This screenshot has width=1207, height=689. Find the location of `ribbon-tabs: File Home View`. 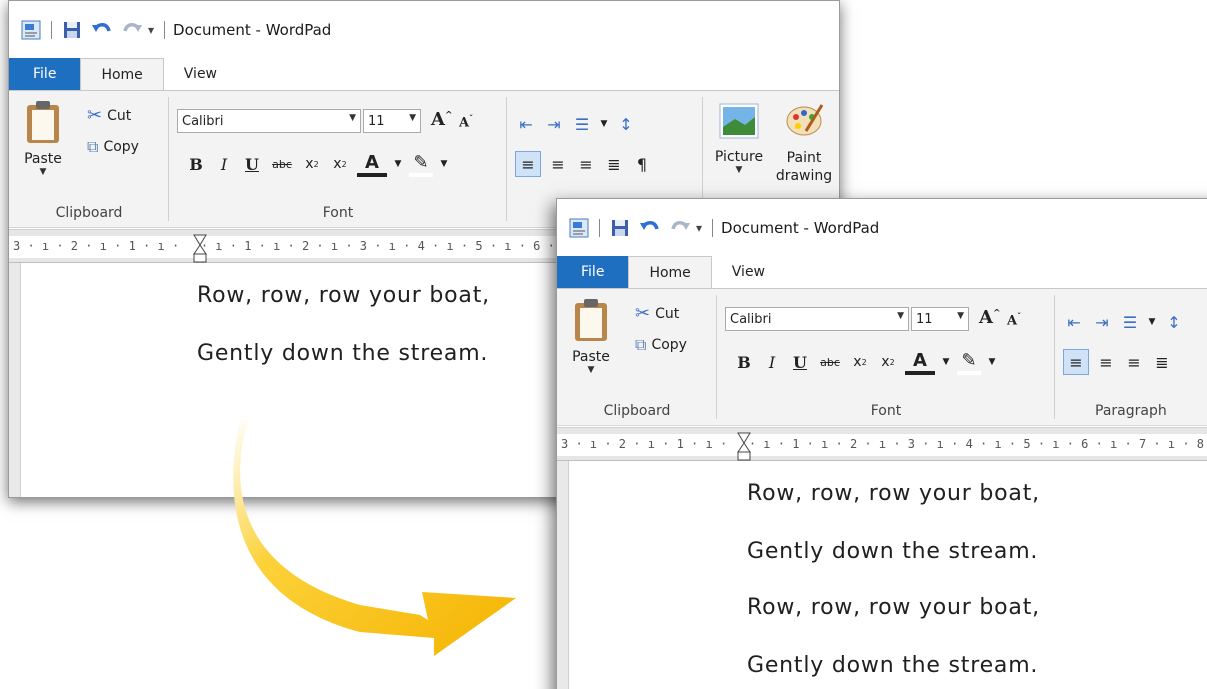

ribbon-tabs: File Home View is located at coordinates (882, 272).